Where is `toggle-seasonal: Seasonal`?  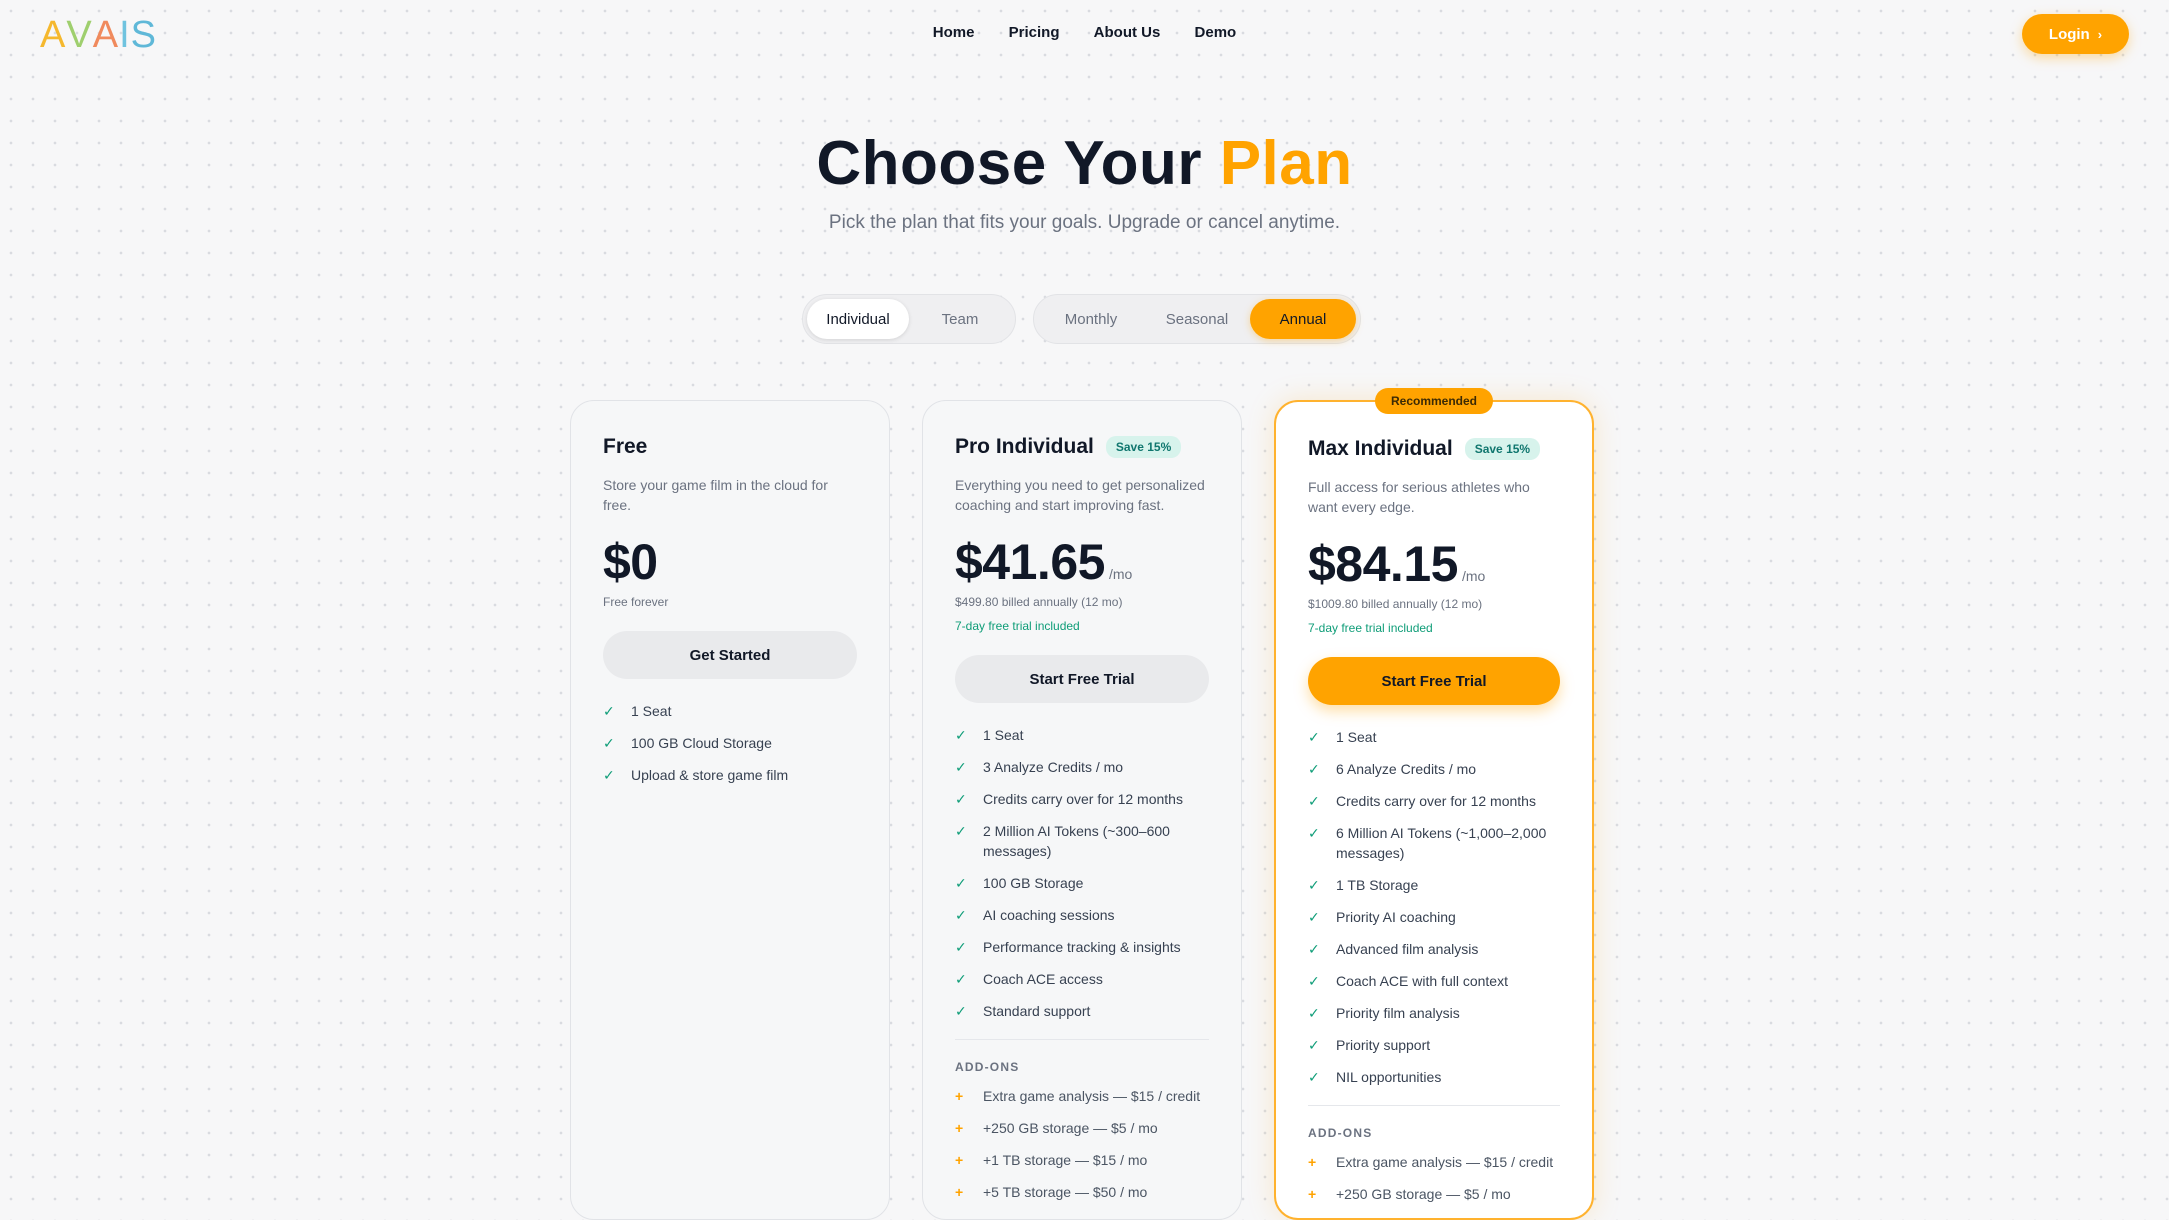 toggle-seasonal: Seasonal is located at coordinates (1197, 319).